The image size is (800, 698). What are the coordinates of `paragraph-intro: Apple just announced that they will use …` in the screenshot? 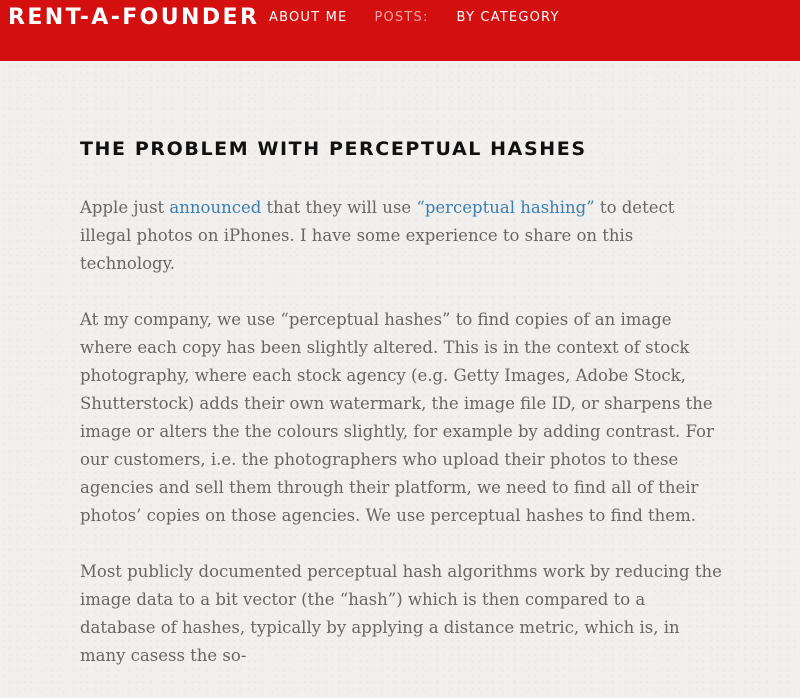 It's located at (402, 236).